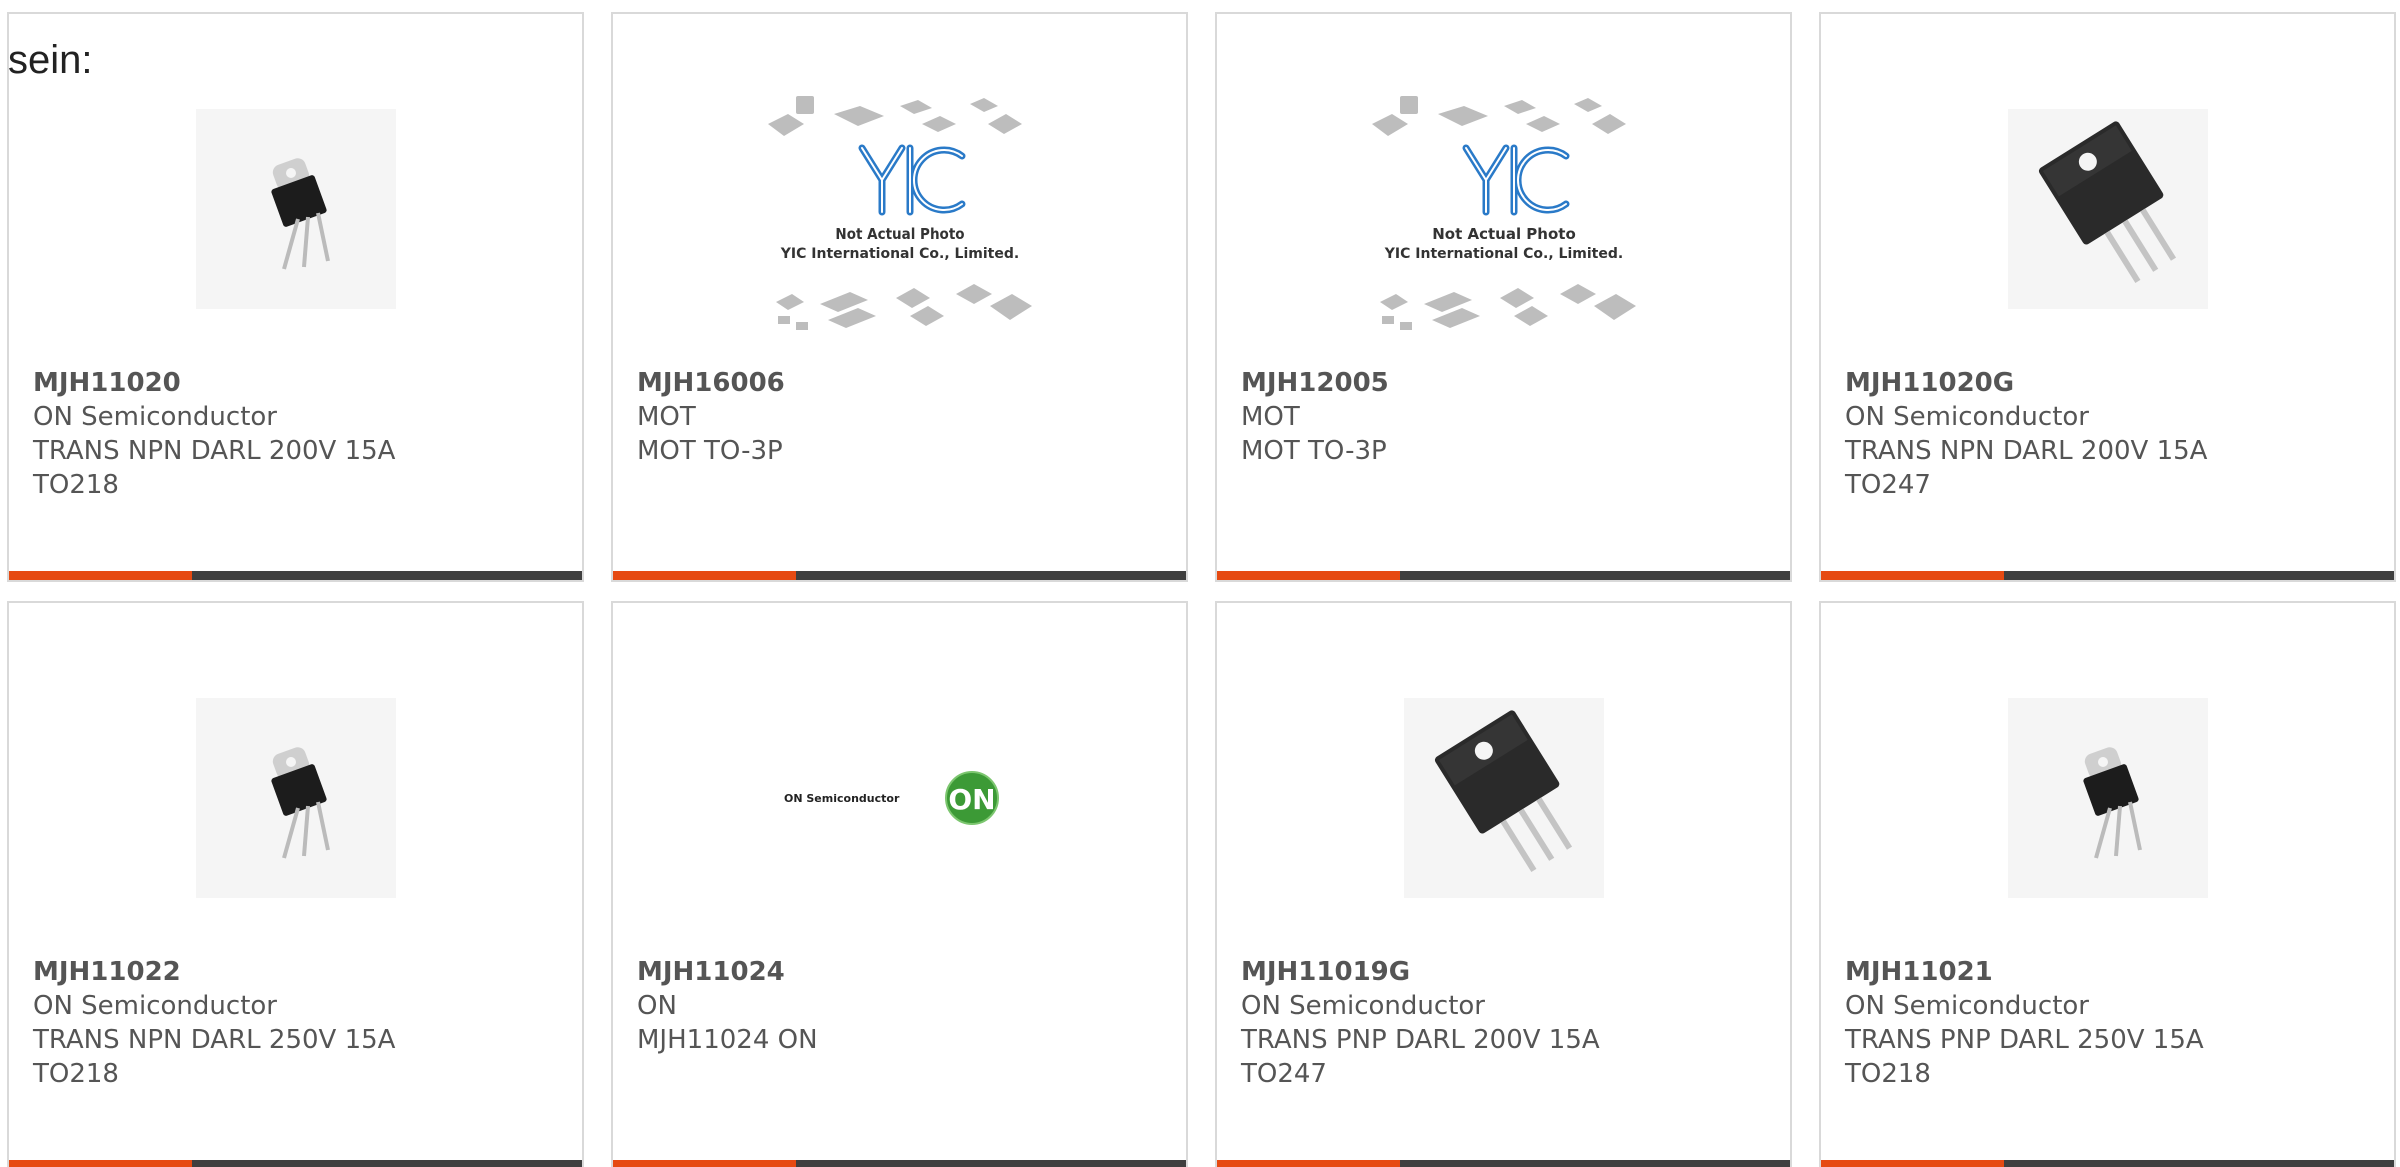  I want to click on svg-text: ON, so click(971, 799).